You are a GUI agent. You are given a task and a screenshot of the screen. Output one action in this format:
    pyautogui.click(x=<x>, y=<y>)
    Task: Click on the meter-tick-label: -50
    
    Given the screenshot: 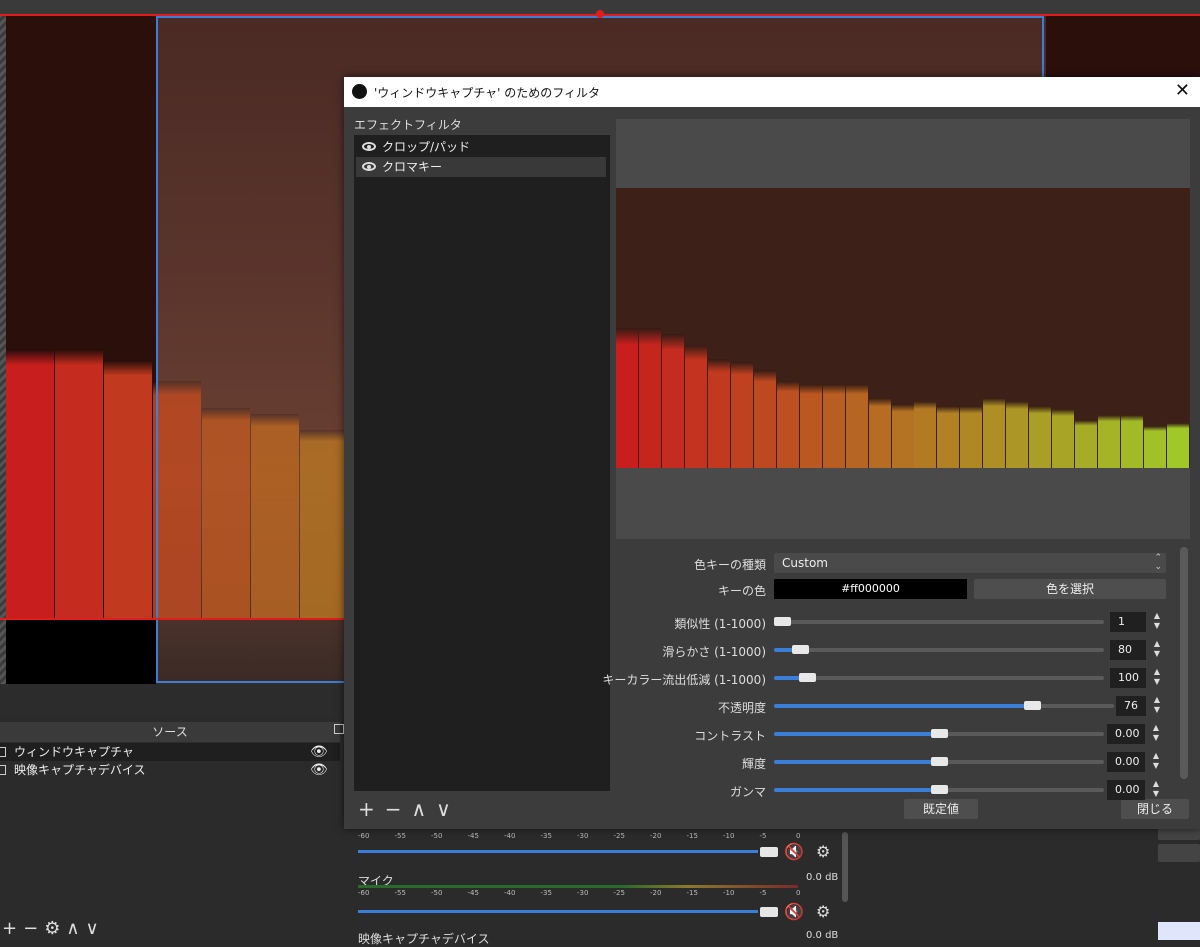 What is the action you would take?
    pyautogui.click(x=437, y=836)
    